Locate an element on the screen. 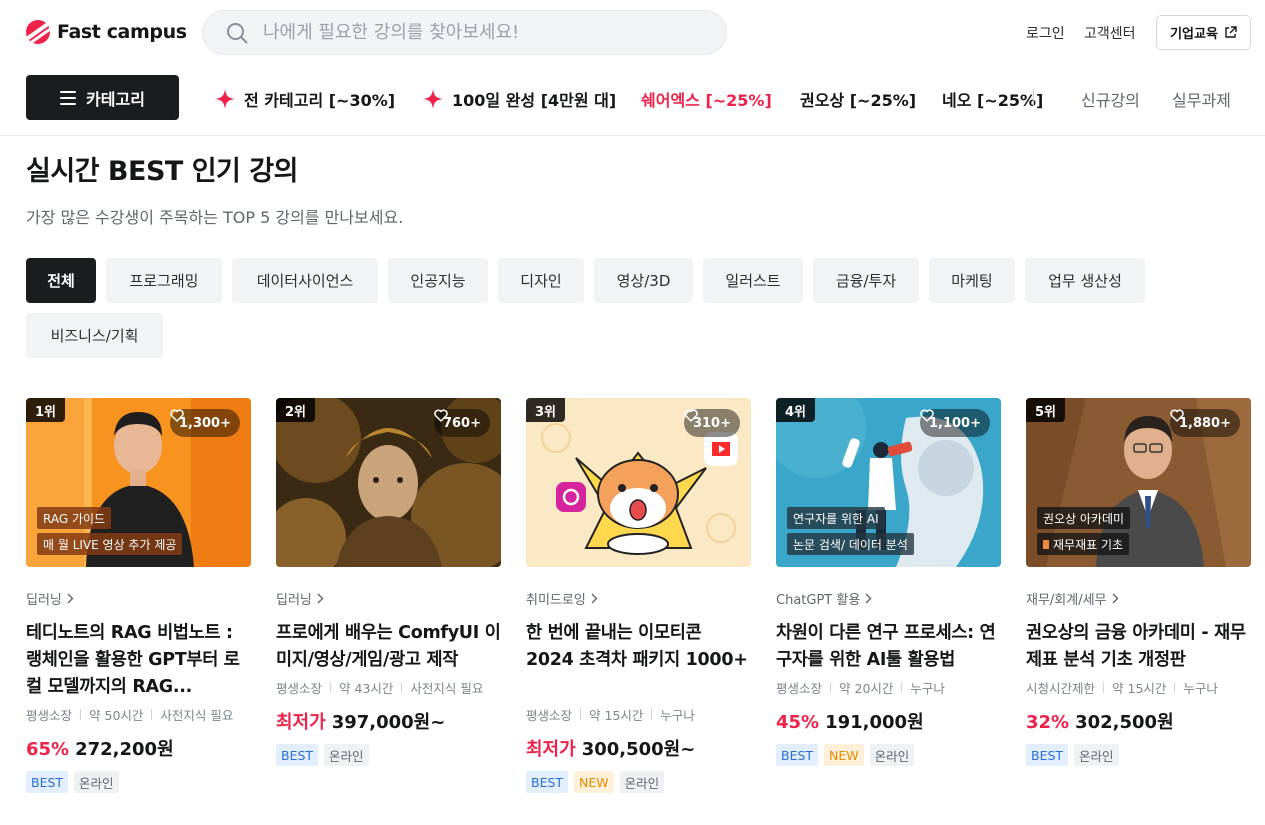  search-bar is located at coordinates (464, 32).